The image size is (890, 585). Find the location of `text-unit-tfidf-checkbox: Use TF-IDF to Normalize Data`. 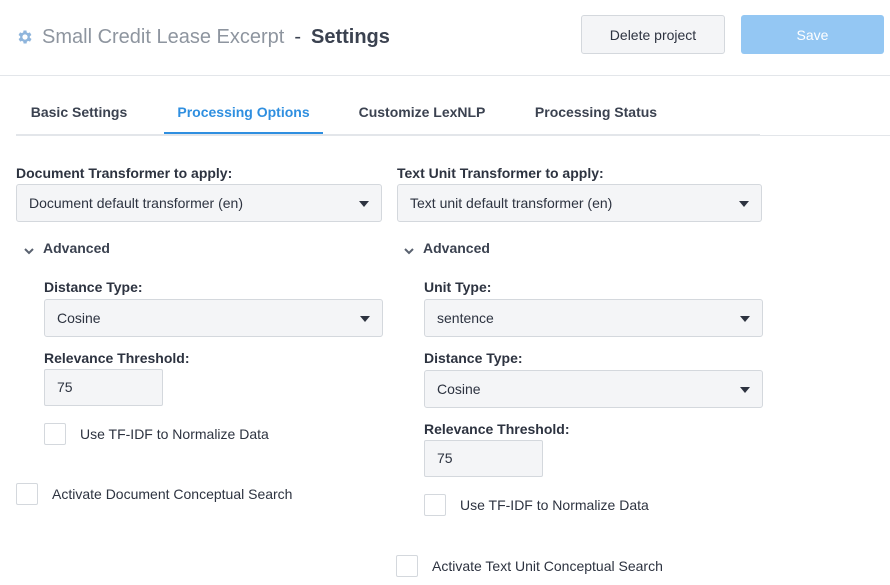

text-unit-tfidf-checkbox: Use TF-IDF to Normalize Data is located at coordinates (536, 505).